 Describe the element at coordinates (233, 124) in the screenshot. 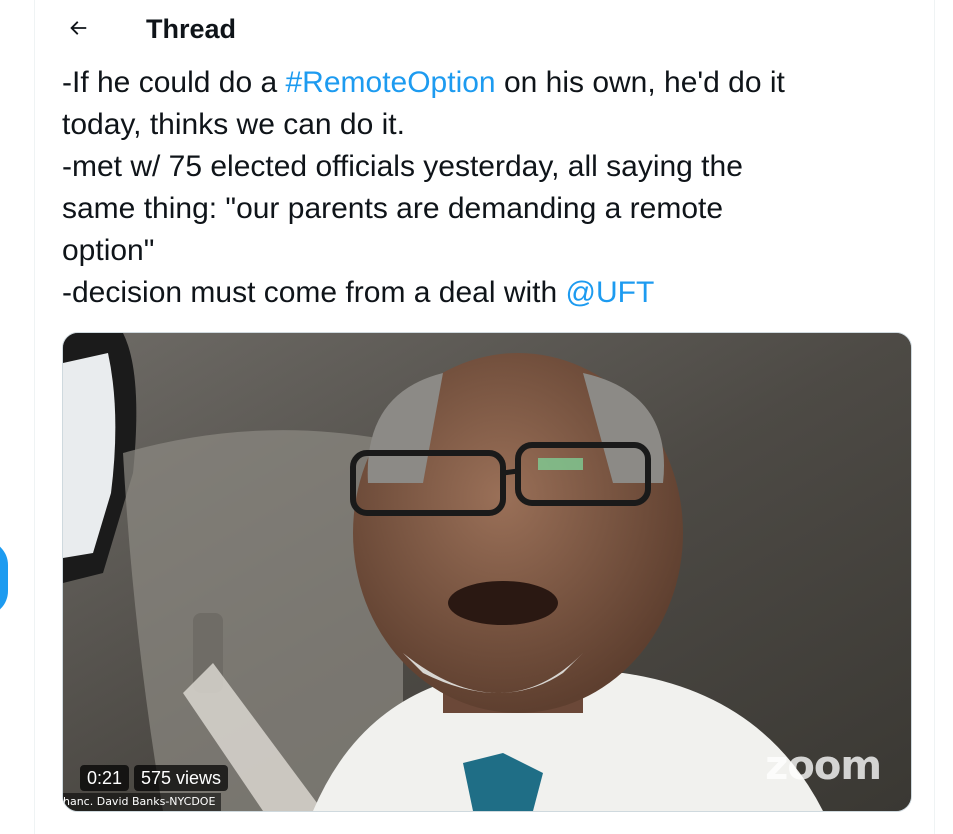

I see `tweet-line: today, thinks we can do it.` at that location.